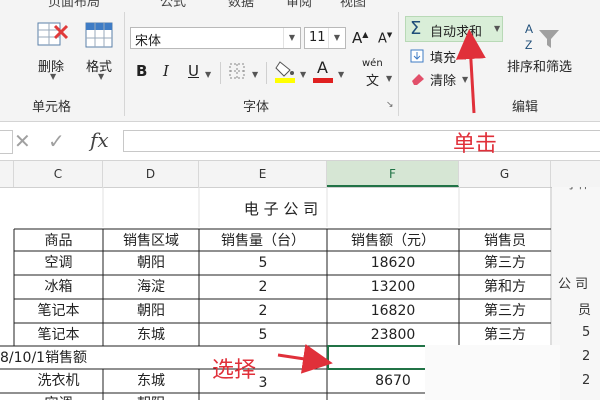 The height and width of the screenshot is (400, 600). What do you see at coordinates (385, 38) in the screenshot?
I see `shrink-font-button: A▼` at bounding box center [385, 38].